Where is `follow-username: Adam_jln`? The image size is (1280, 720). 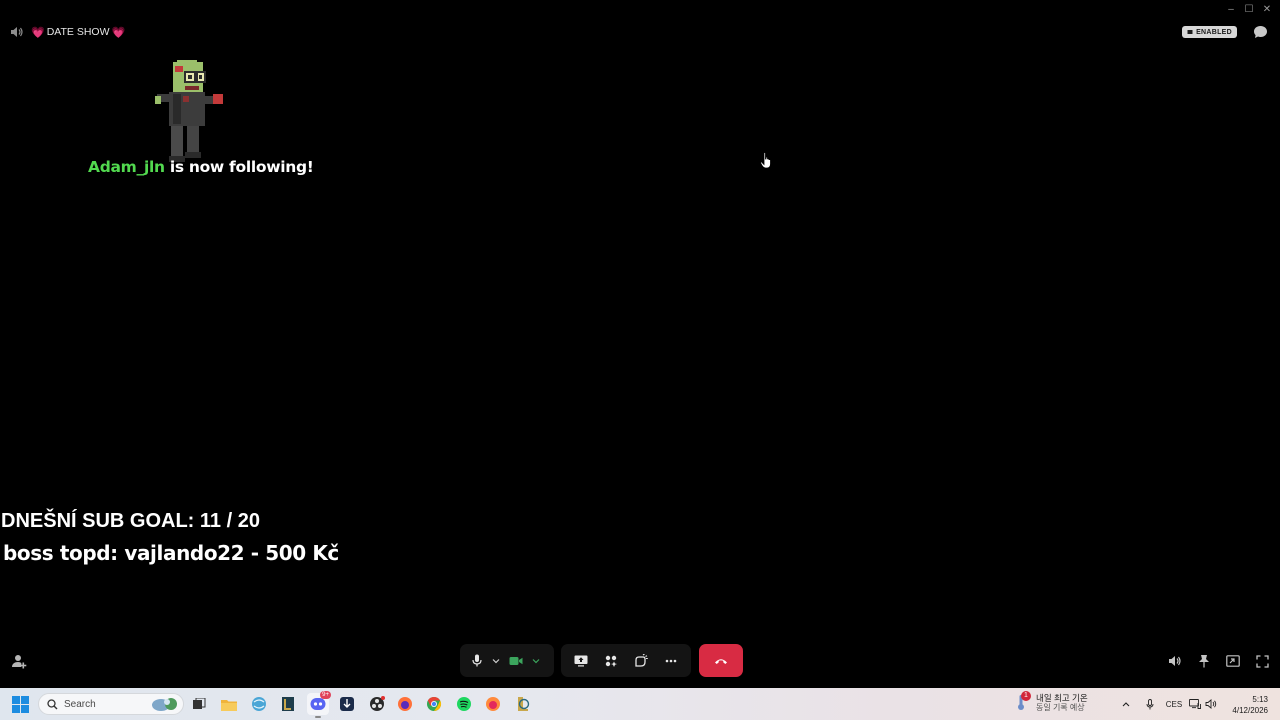 follow-username: Adam_jln is located at coordinates (126, 167).